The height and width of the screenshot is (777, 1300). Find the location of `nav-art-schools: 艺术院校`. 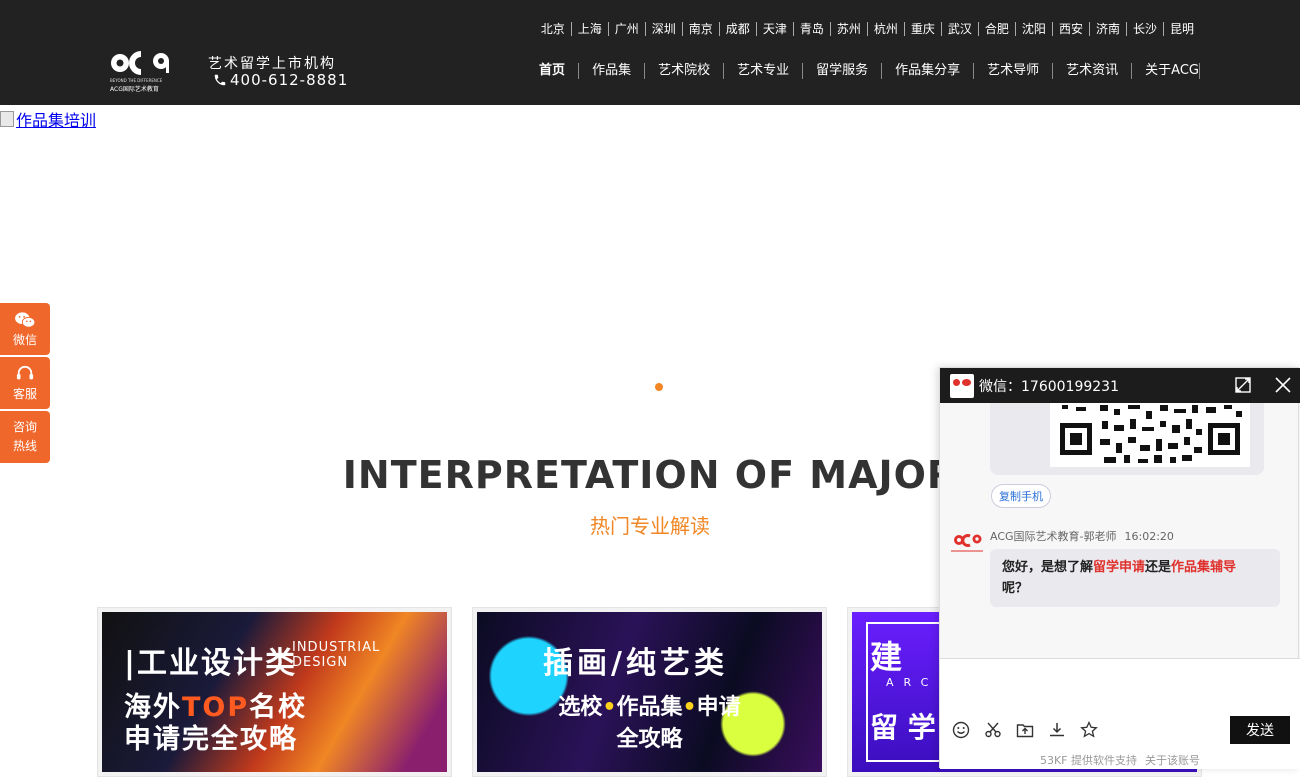

nav-art-schools: 艺术院校 is located at coordinates (685, 71).